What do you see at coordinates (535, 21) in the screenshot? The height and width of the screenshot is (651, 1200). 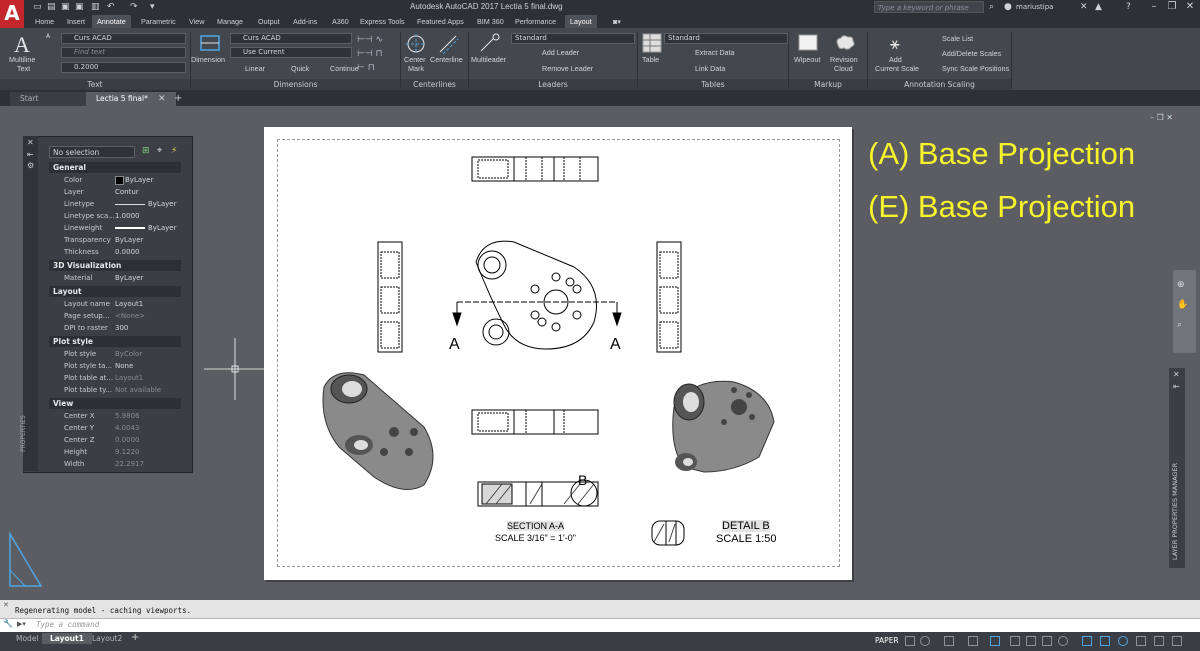 I see `tab-performance: Performance` at bounding box center [535, 21].